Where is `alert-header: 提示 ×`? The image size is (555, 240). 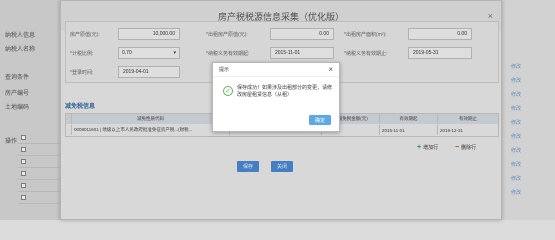 alert-header: 提示 × is located at coordinates (276, 70).